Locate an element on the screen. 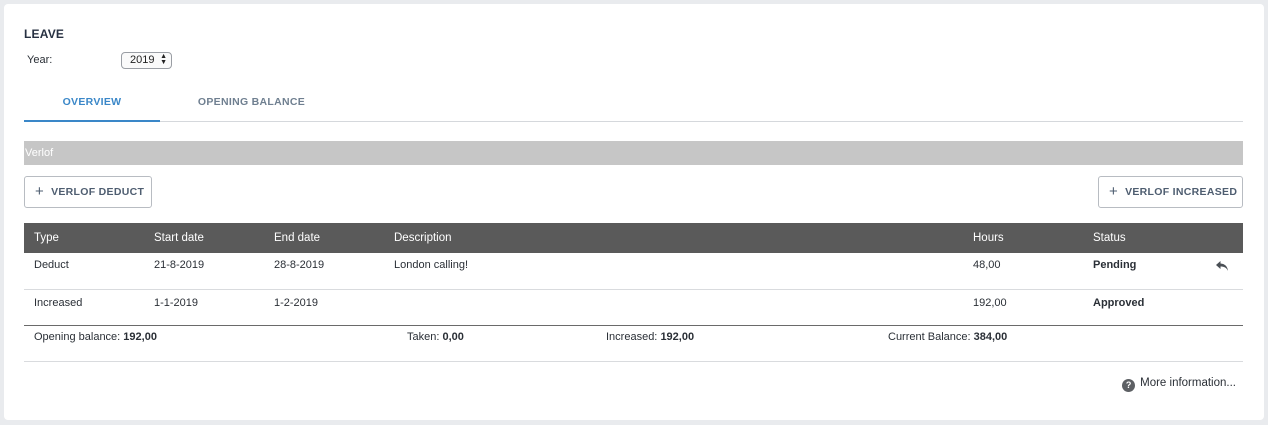  verlof-deduct-button: + VERLOF DEDUCT is located at coordinates (88, 192).